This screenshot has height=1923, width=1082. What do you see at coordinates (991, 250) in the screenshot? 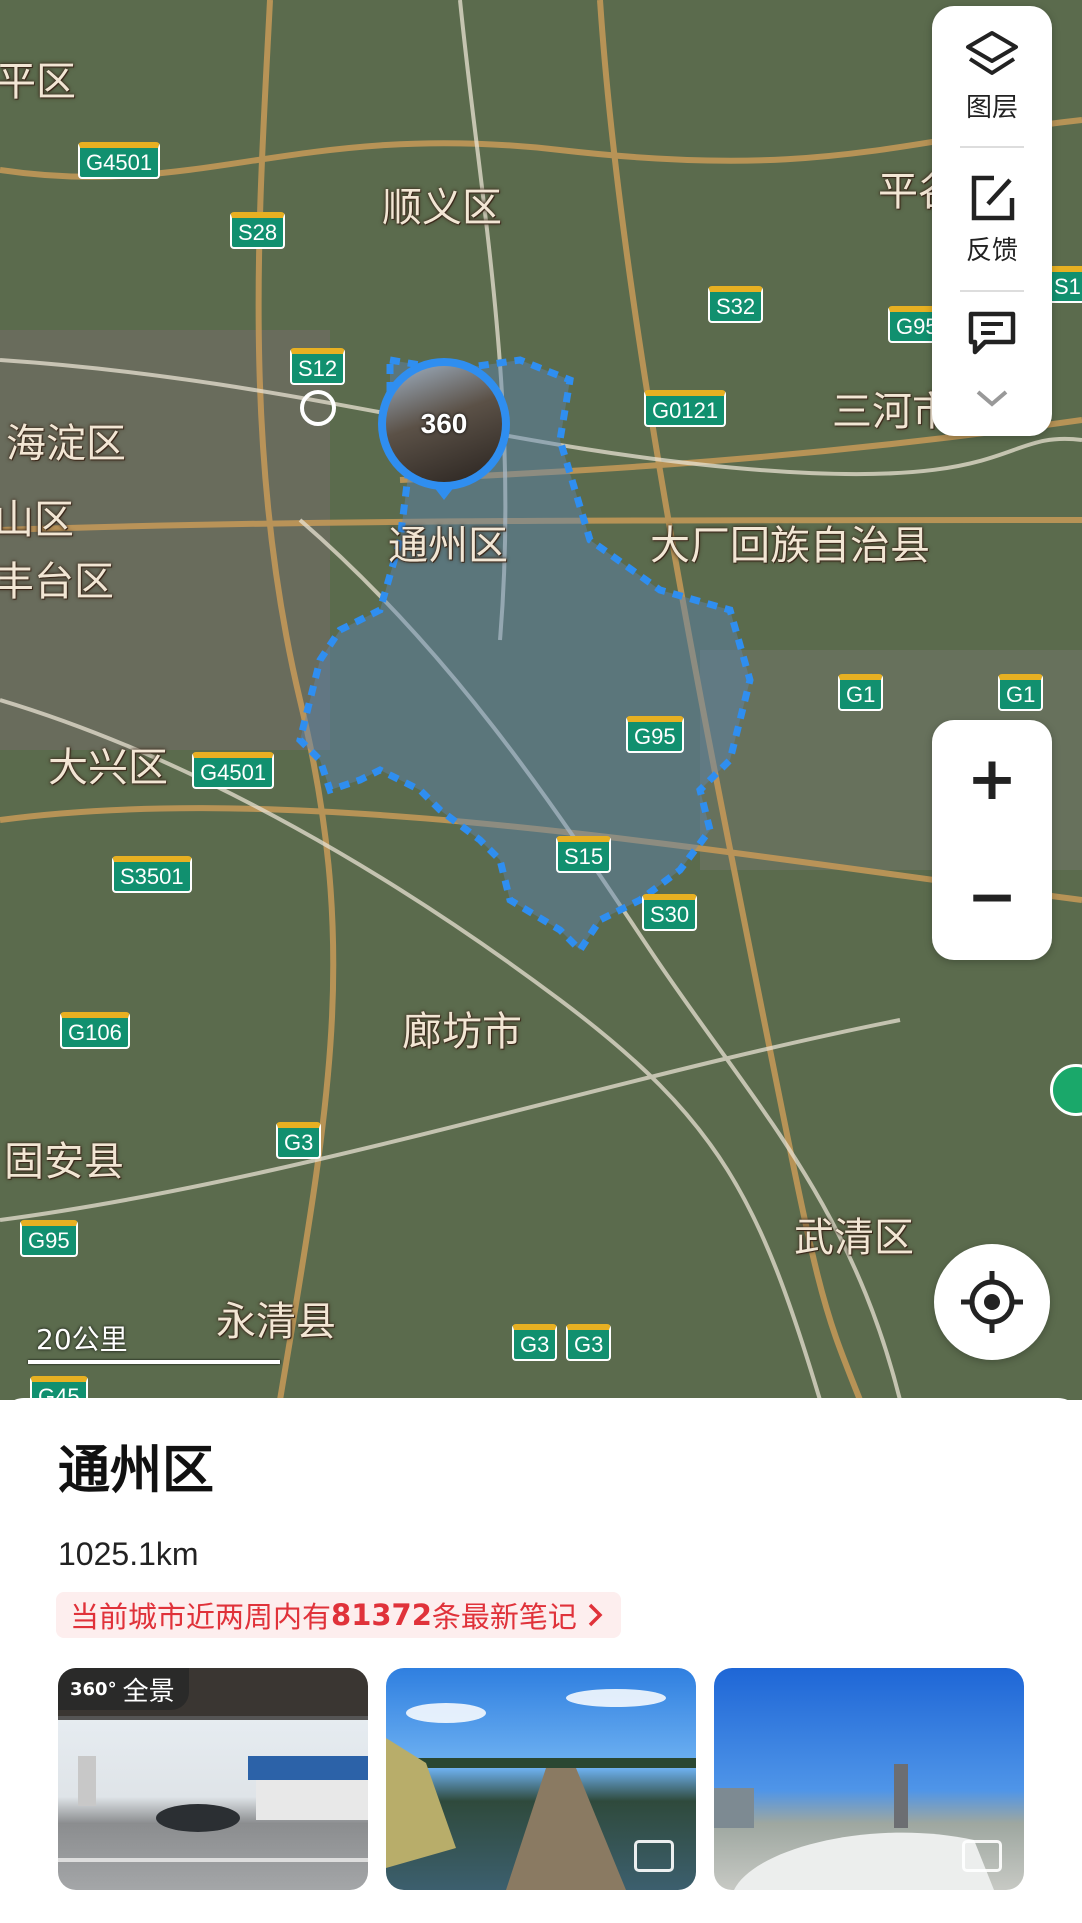
I see `feedback-label: 反馈` at bounding box center [991, 250].